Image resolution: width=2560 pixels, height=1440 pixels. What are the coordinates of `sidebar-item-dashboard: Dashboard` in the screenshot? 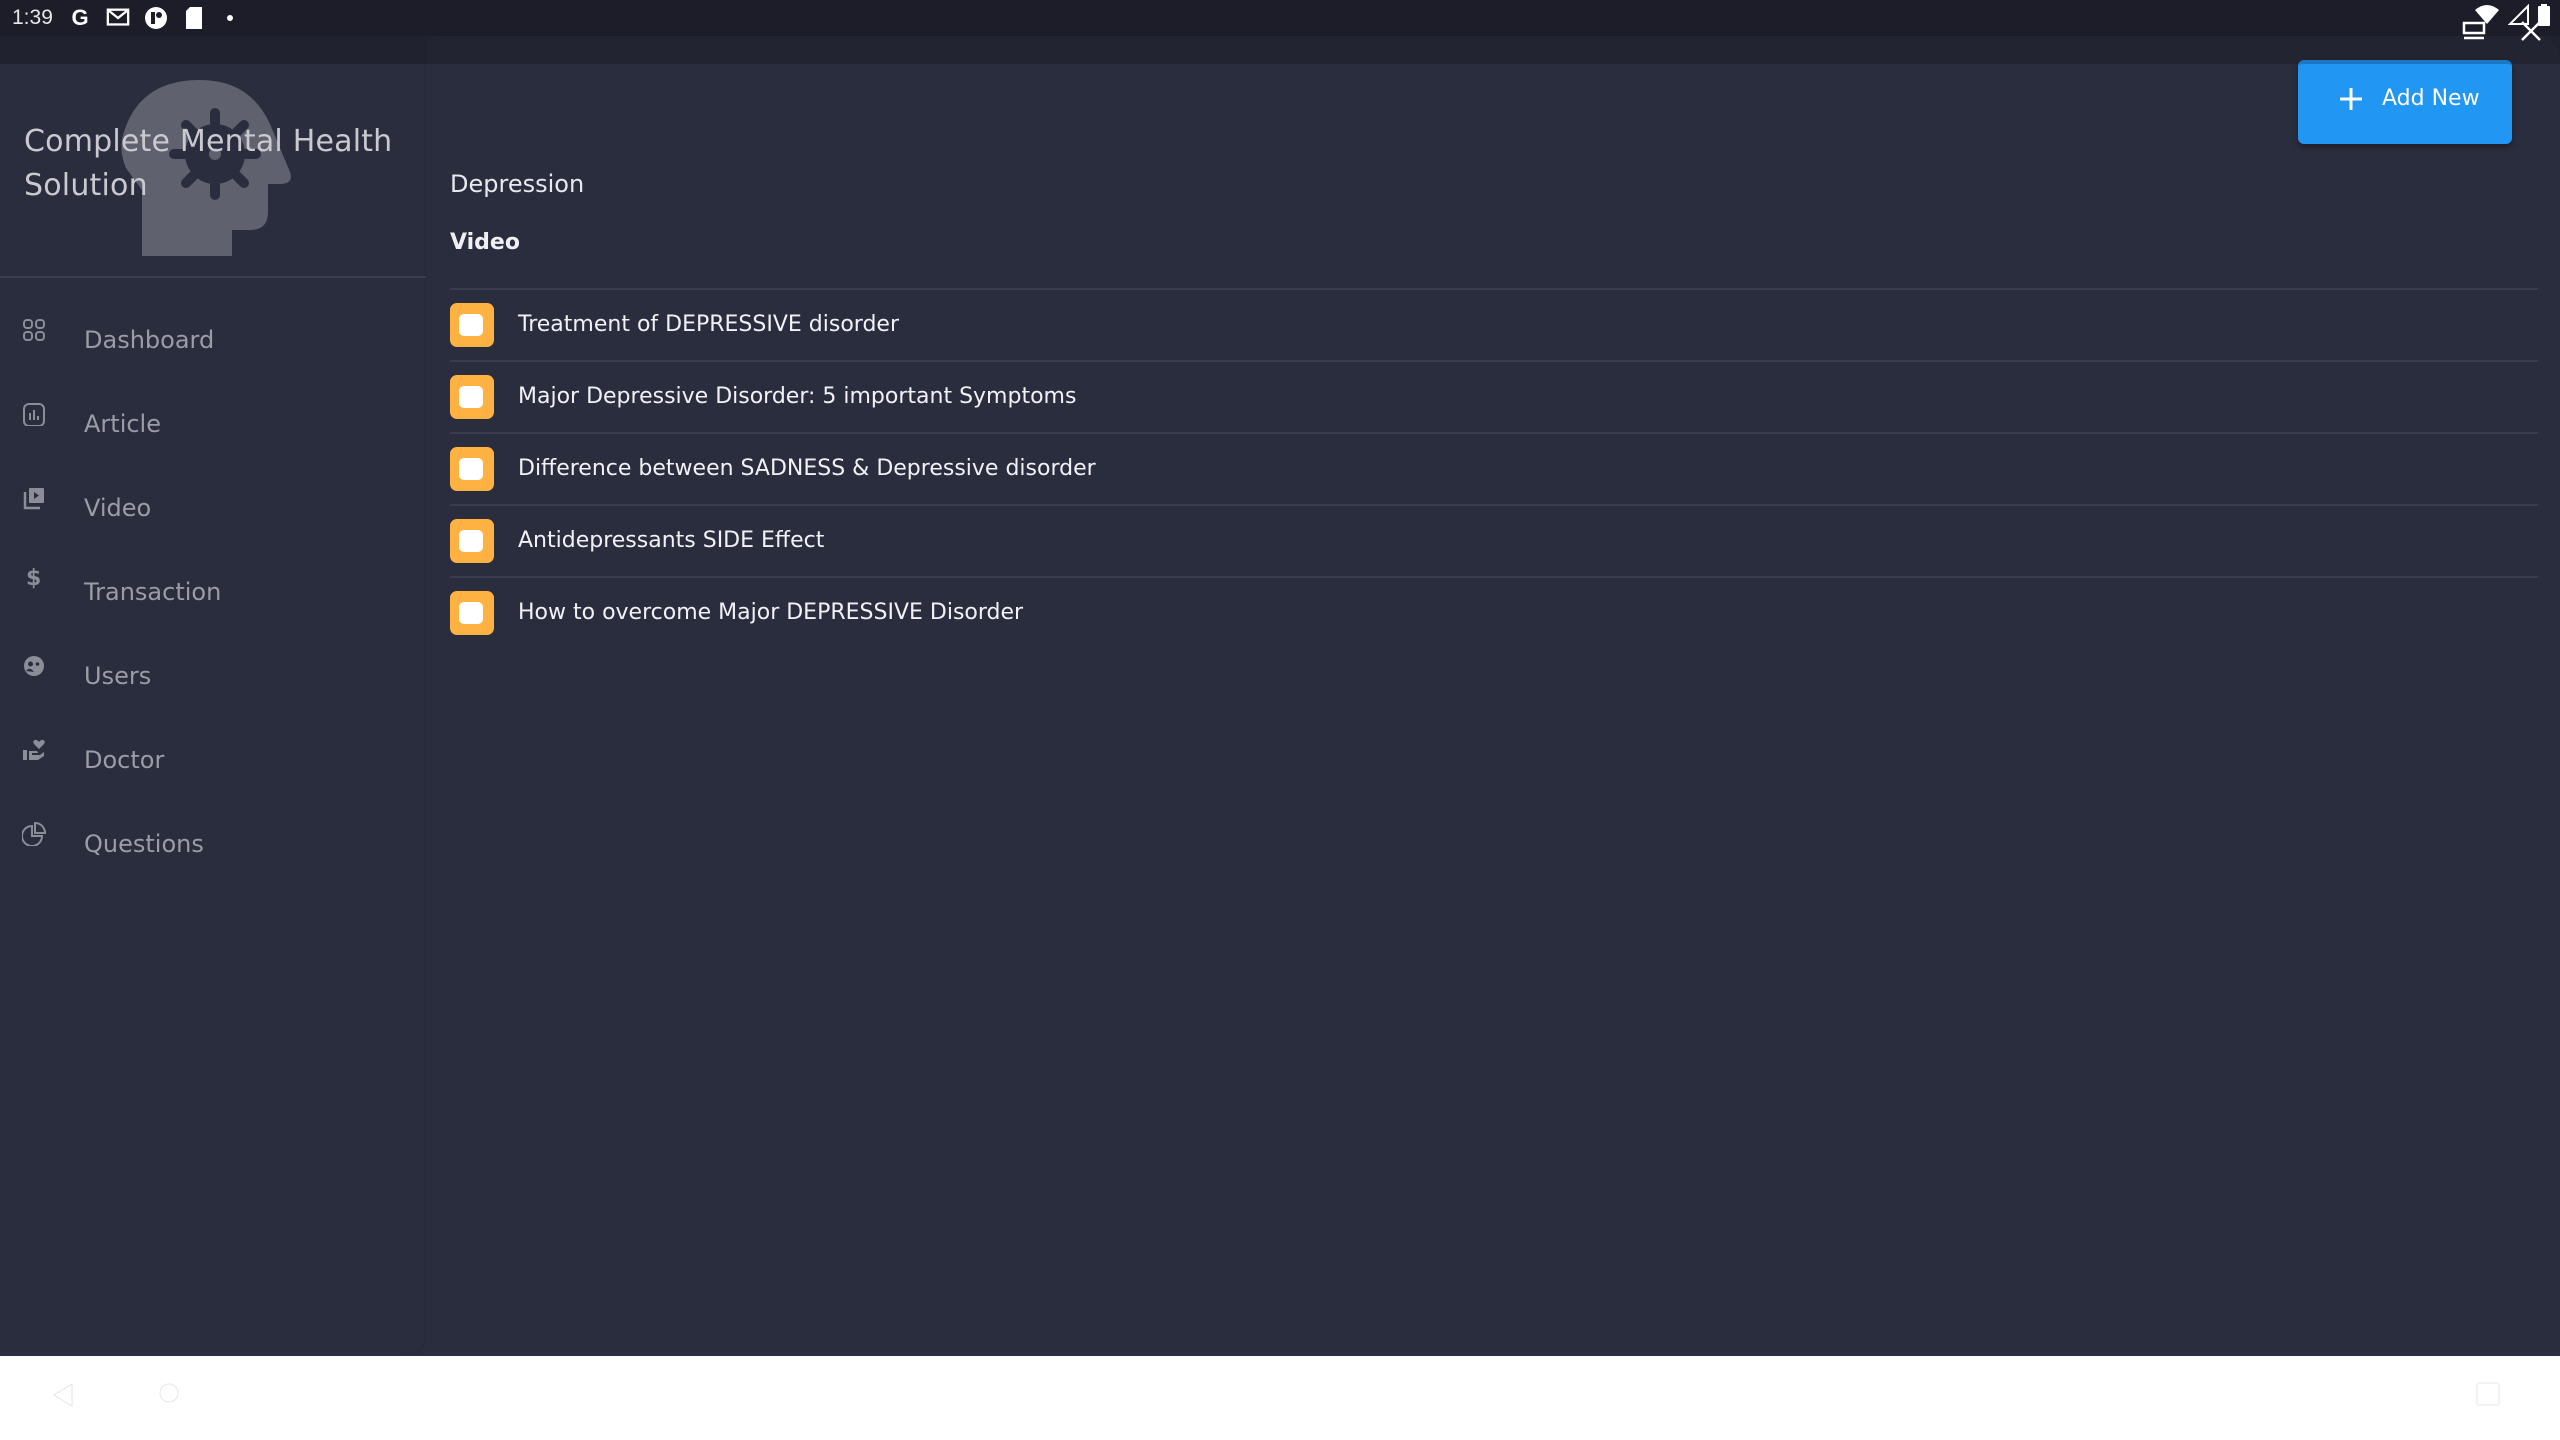 It's located at (213, 348).